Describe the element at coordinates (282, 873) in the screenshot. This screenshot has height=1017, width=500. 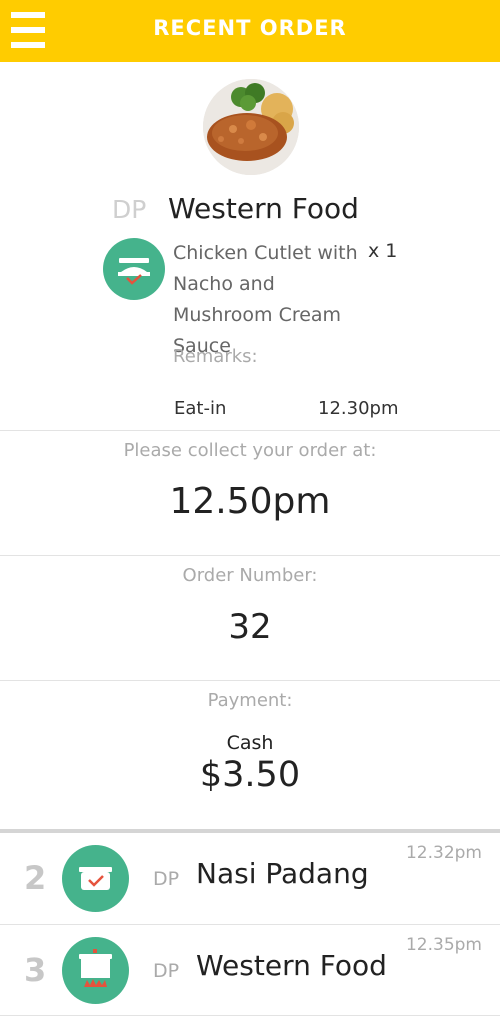
I see `queue-stall-name: Nasi Padang` at that location.